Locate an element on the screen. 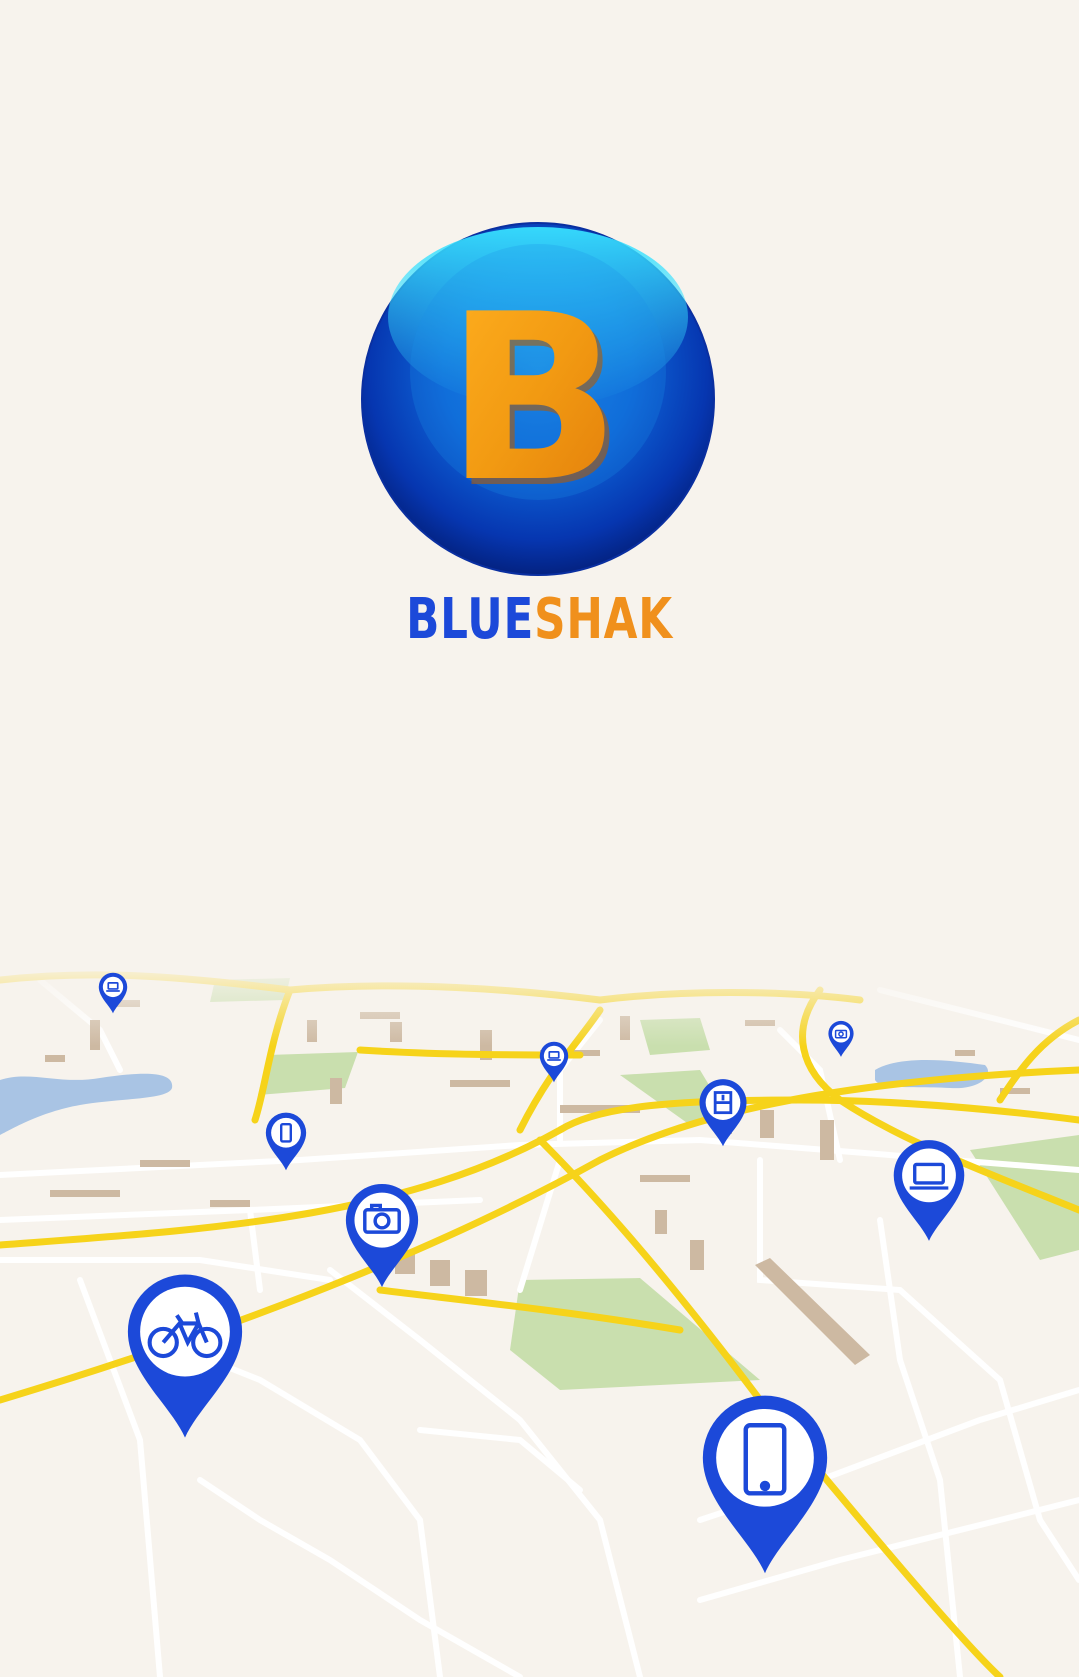 The height and width of the screenshot is (1677, 1079). map-pin-camera-mid is located at coordinates (382, 1233).